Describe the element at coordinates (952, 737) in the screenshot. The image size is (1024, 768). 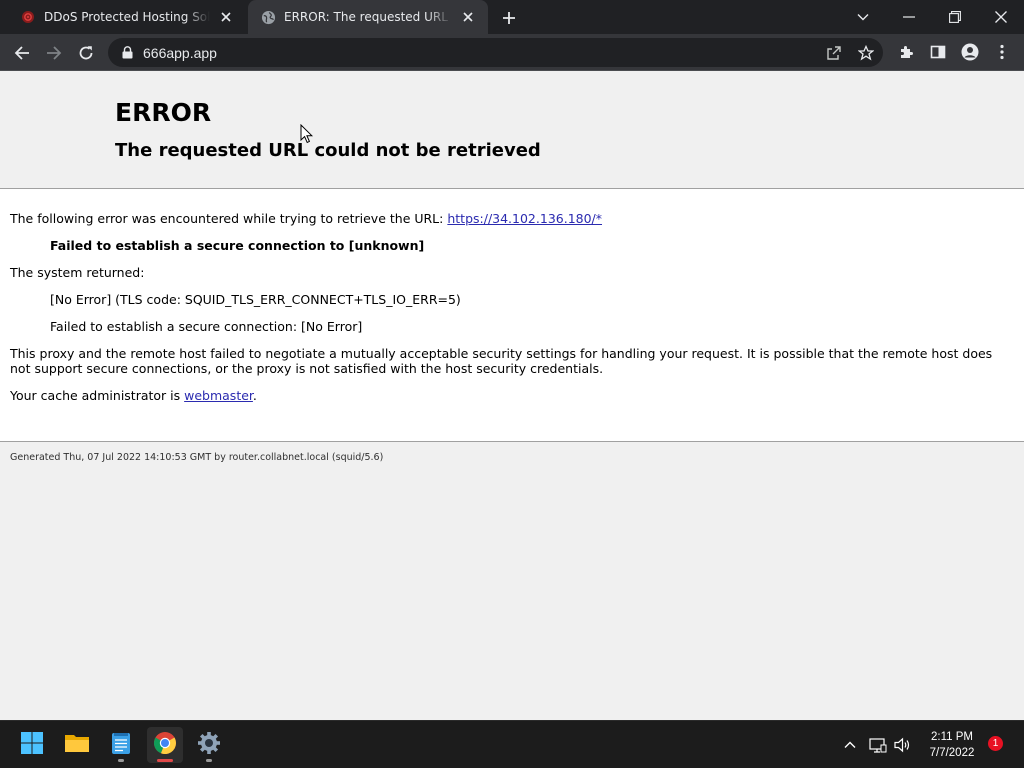
I see `clock-time: 2:11 PM` at that location.